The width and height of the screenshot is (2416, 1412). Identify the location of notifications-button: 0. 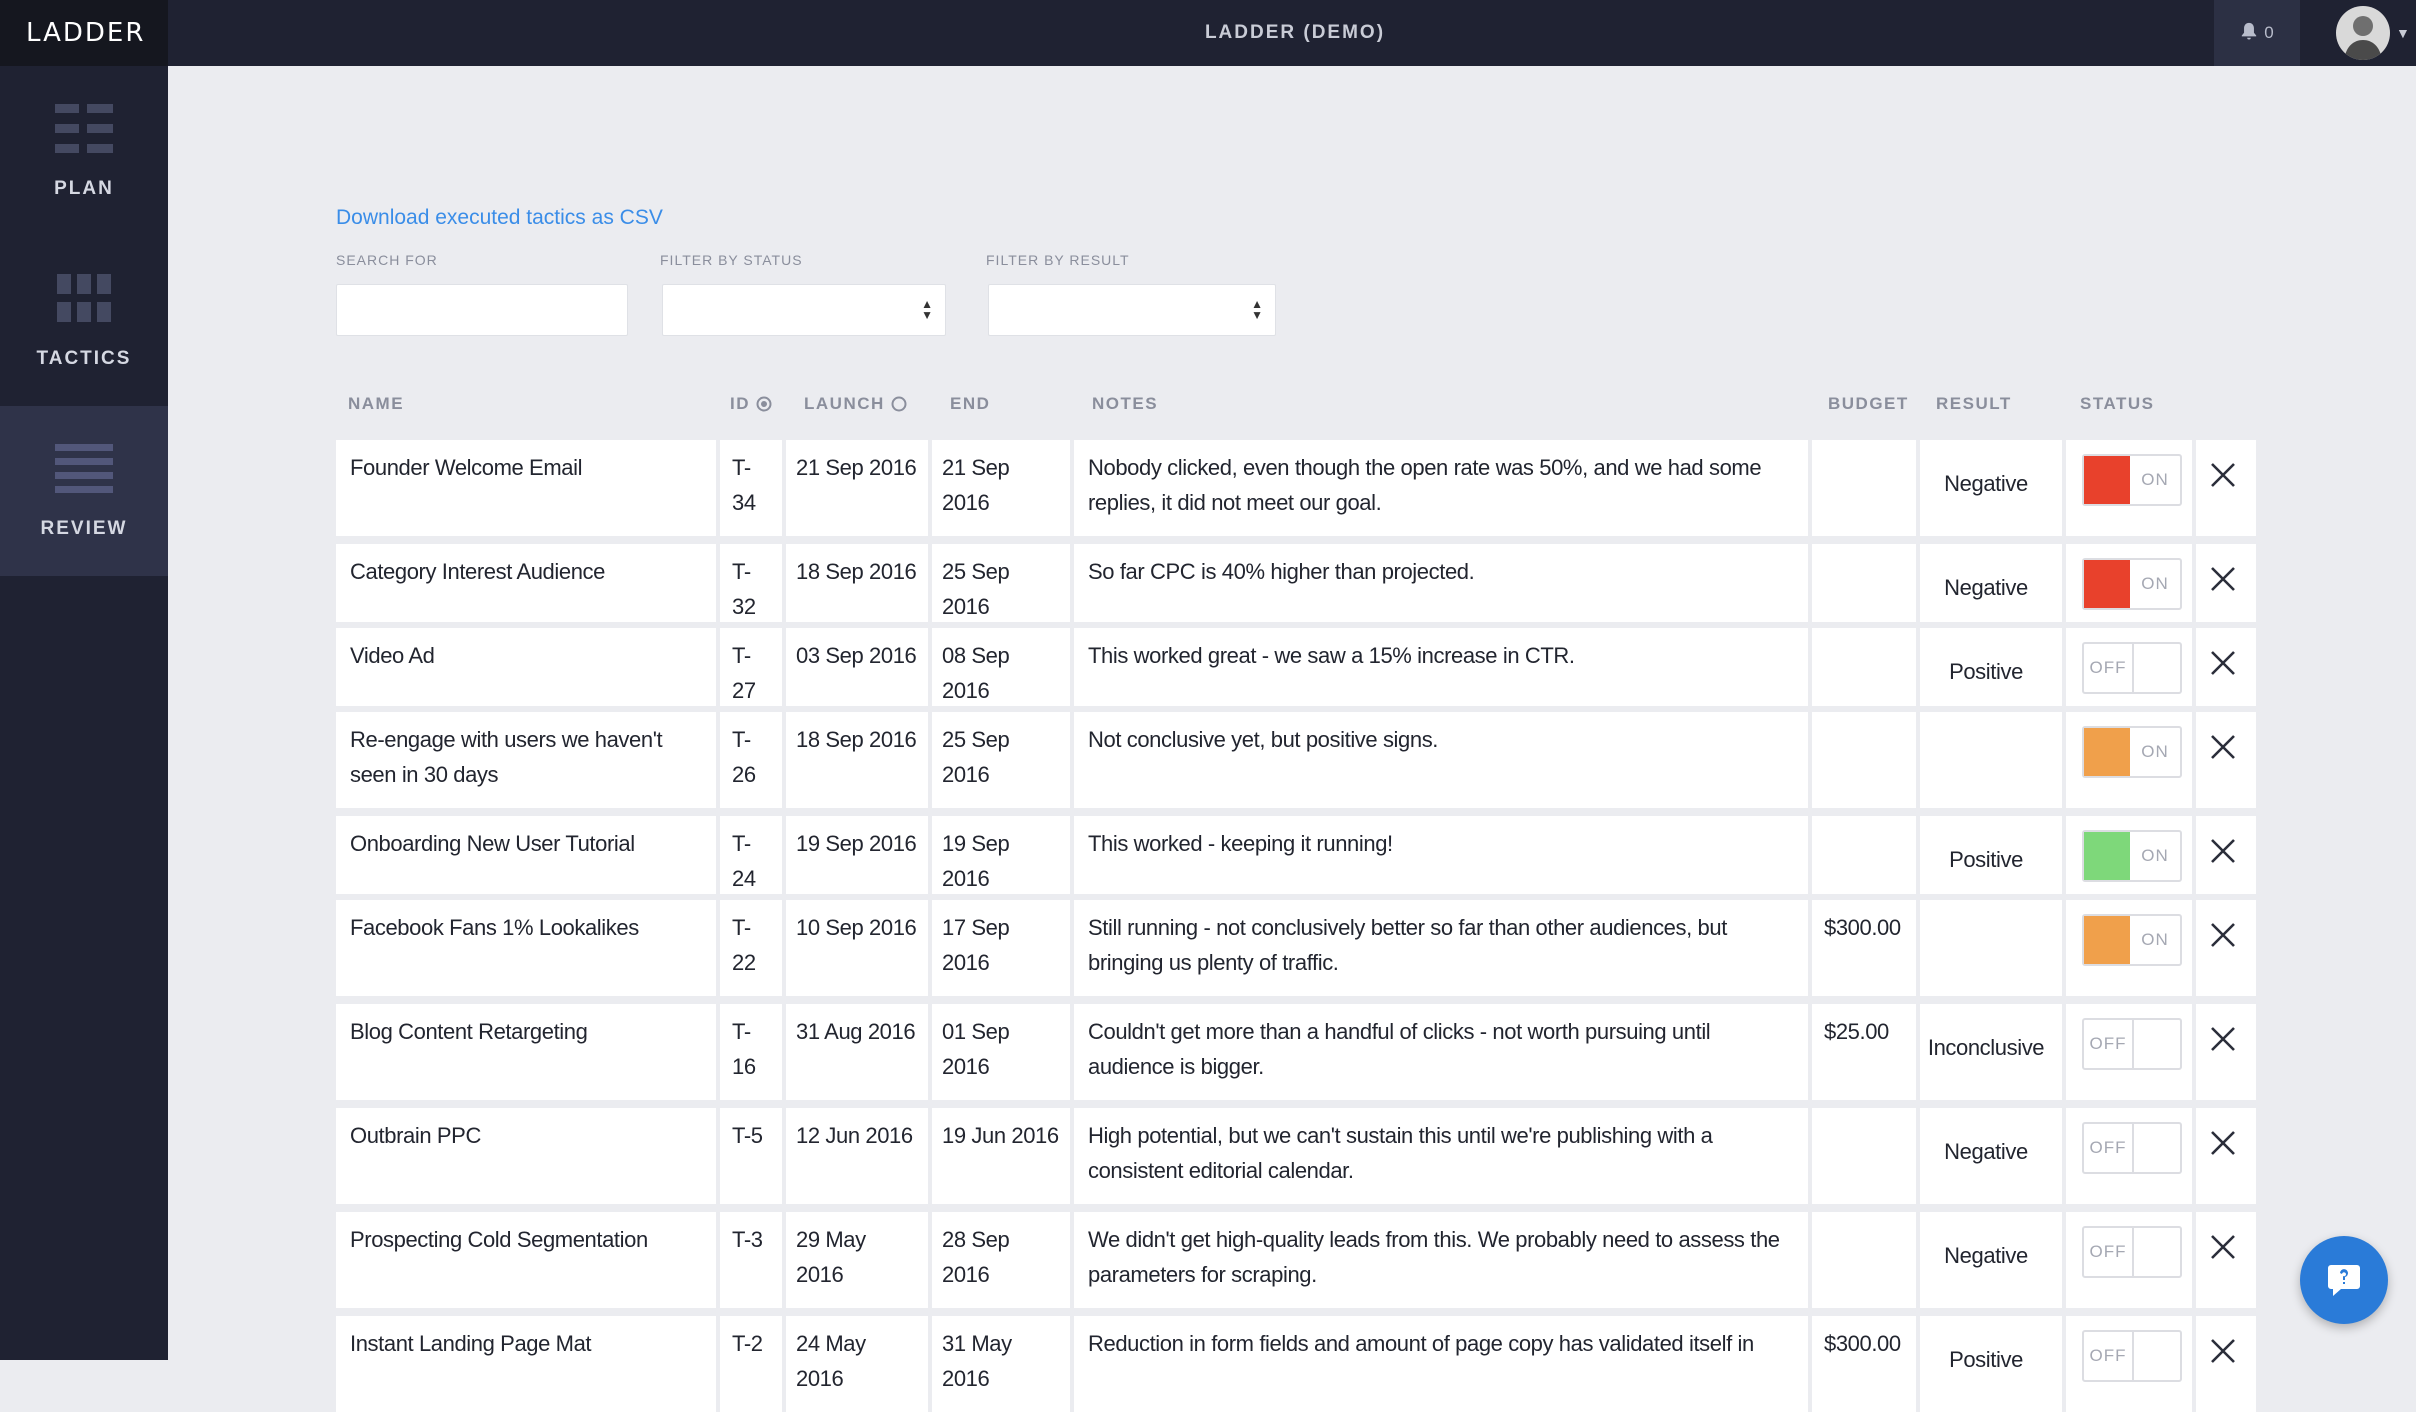
(2257, 33).